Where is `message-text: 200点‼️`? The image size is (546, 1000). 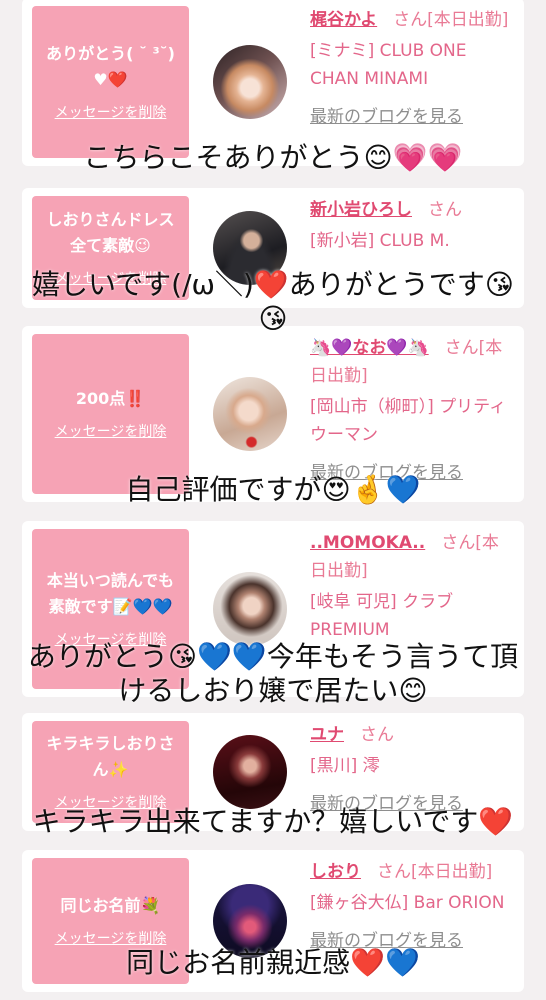 message-text: 200点‼️ is located at coordinates (110, 398).